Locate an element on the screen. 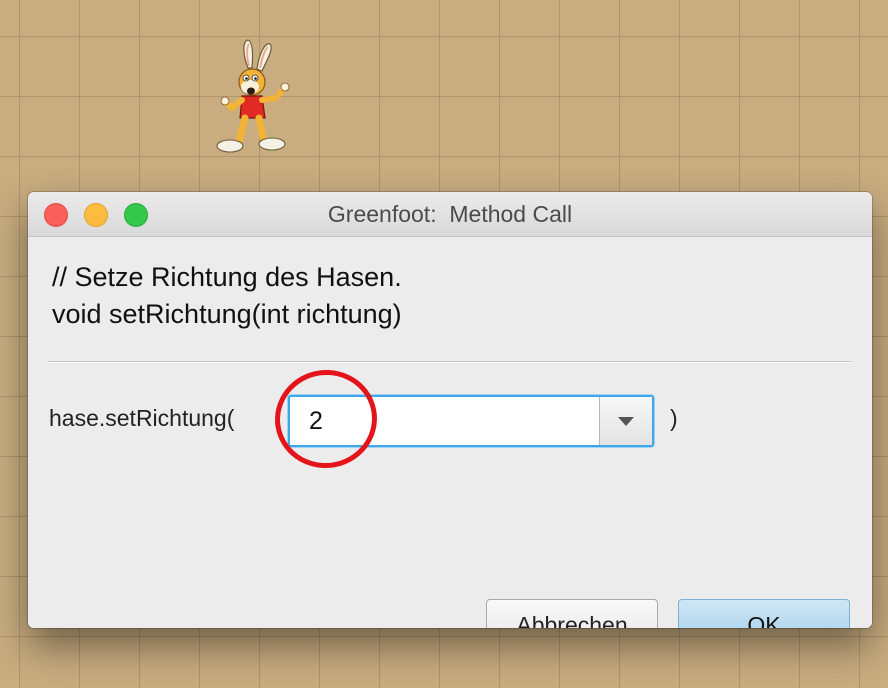  title-bar: Greenfoot: Method Call is located at coordinates (450, 214).